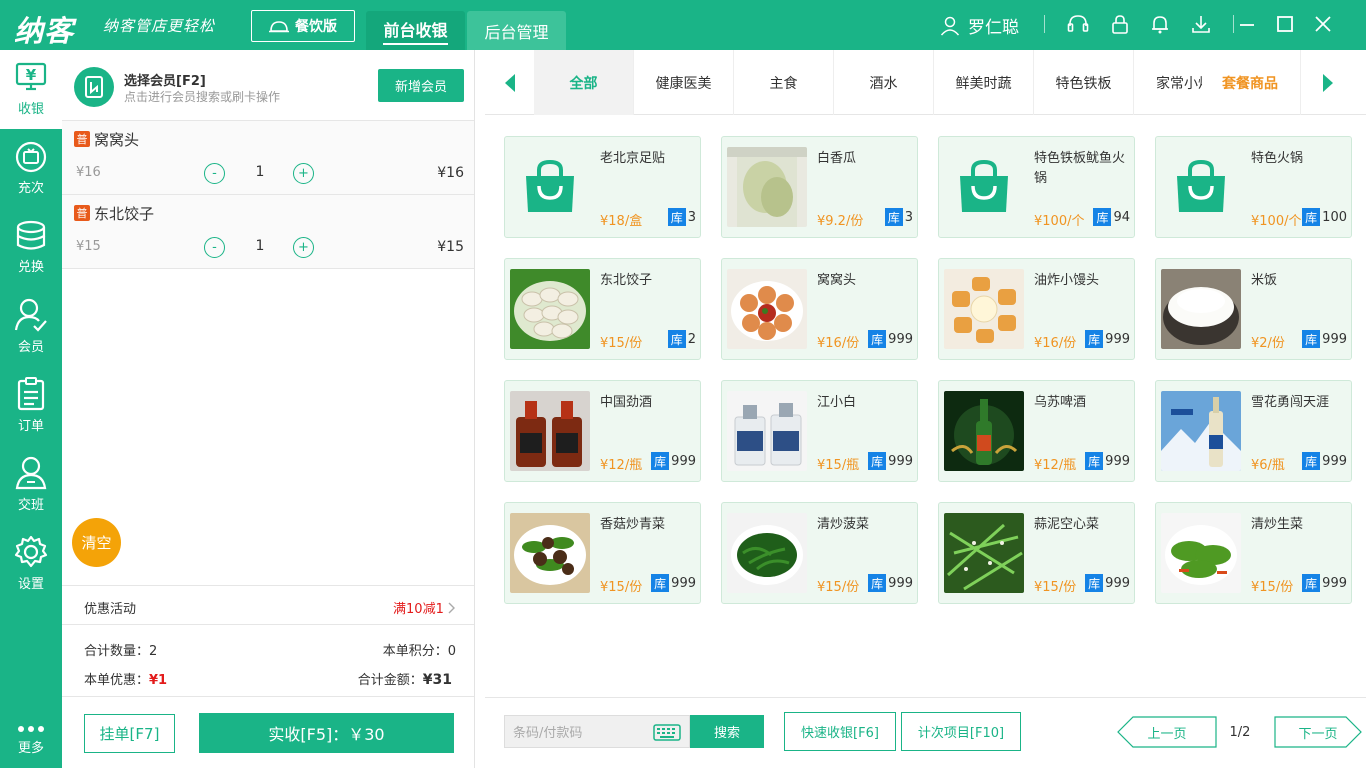 Image resolution: width=1366 pixels, height=768 pixels. I want to click on member-icon, so click(30, 315).